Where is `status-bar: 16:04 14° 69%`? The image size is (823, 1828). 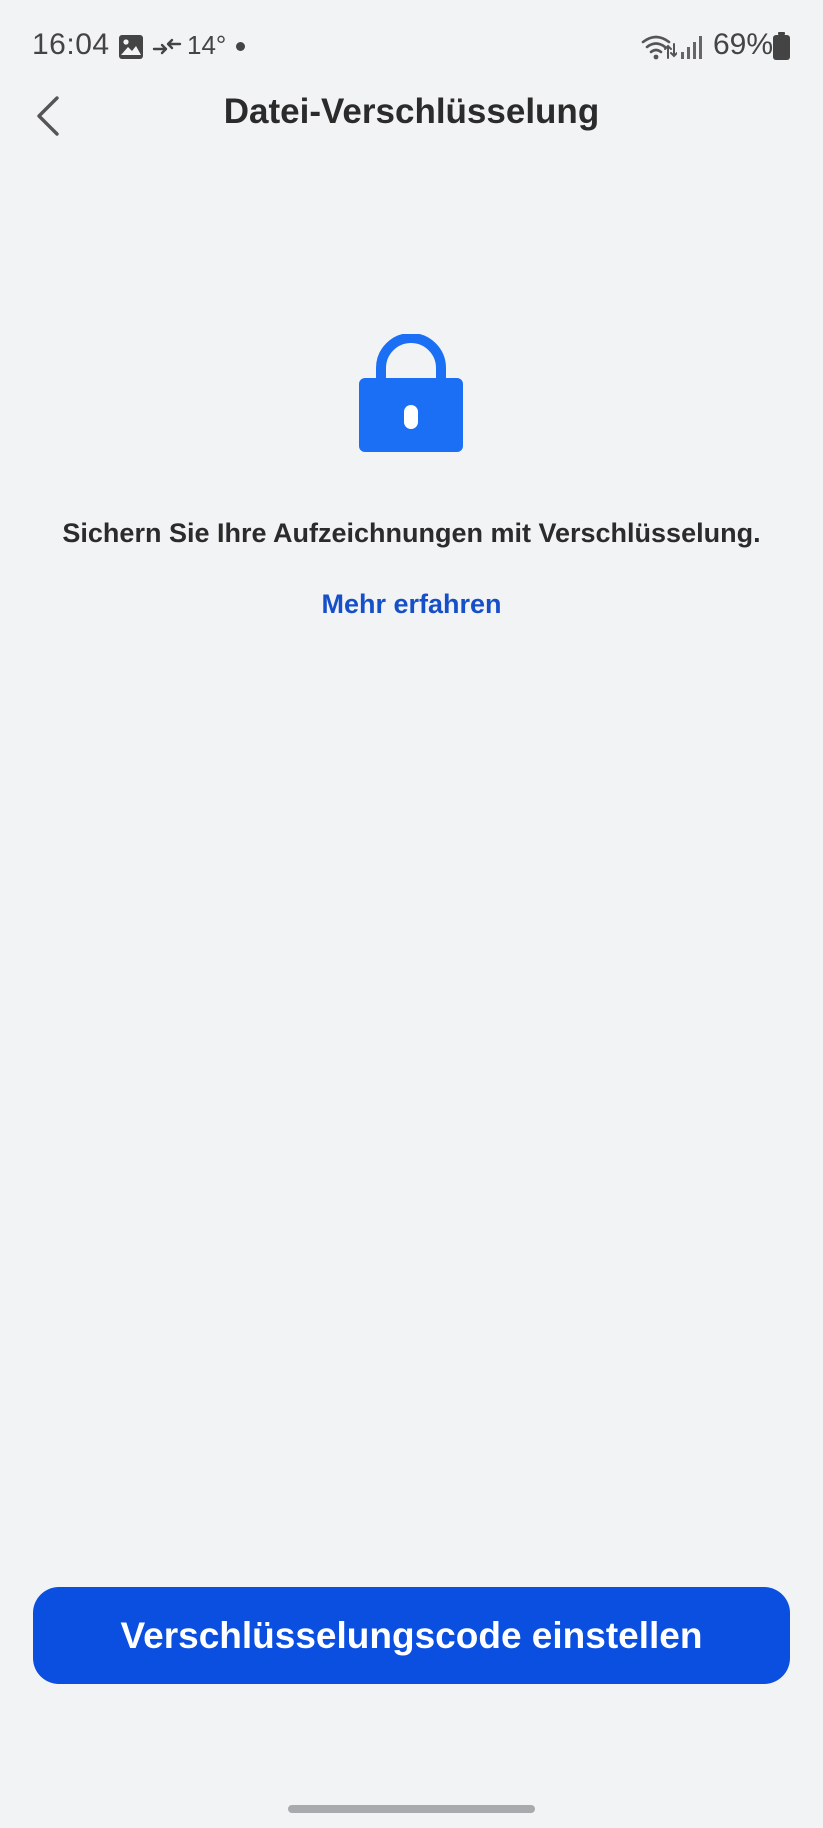 status-bar: 16:04 14° 69% is located at coordinates (411, 48).